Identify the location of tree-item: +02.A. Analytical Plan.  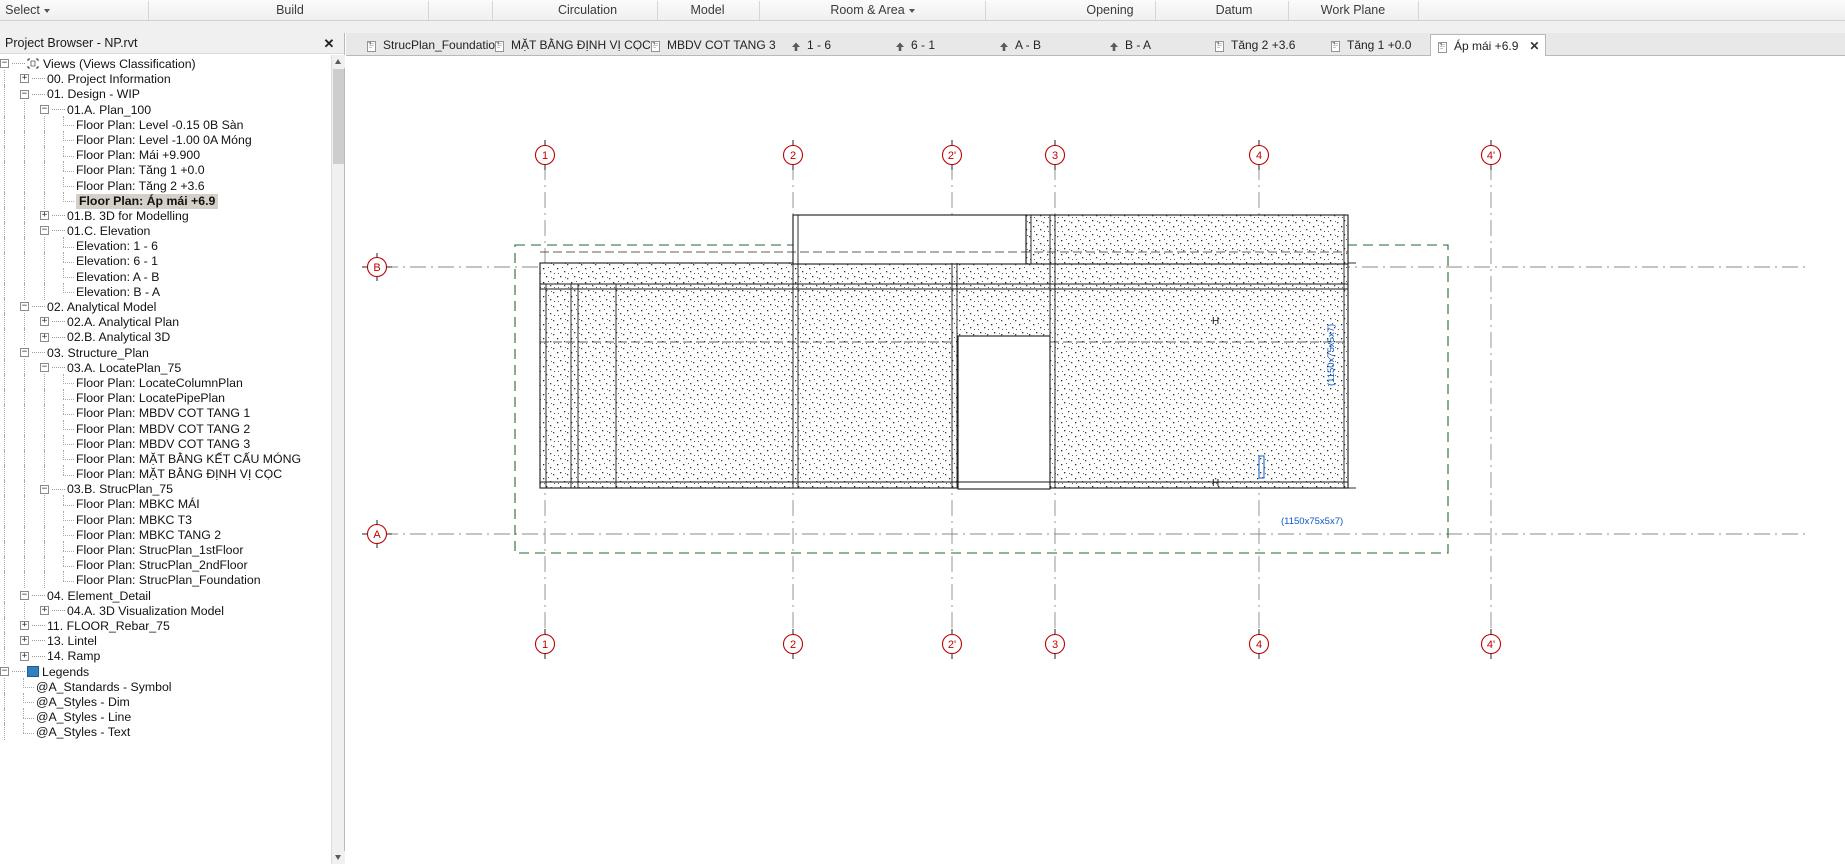
(165, 322).